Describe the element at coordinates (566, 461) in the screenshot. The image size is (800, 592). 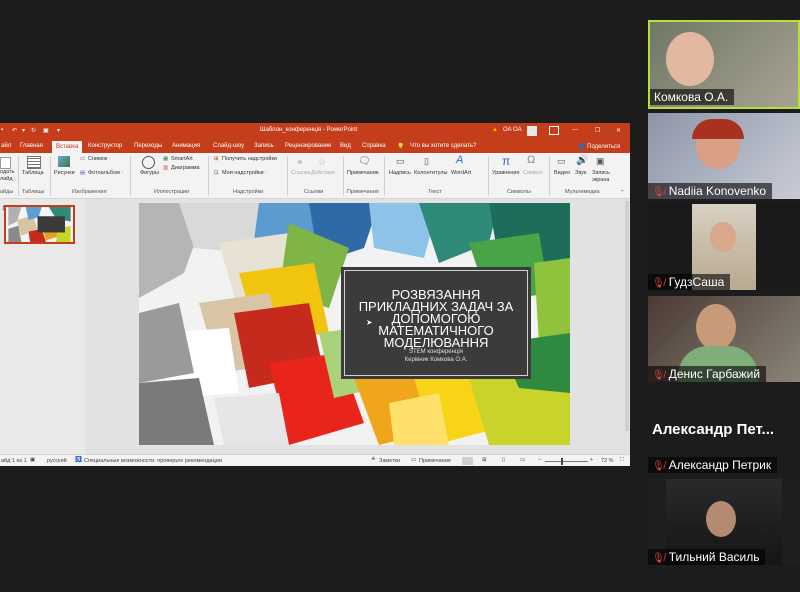
I see `zoom-slider` at that location.